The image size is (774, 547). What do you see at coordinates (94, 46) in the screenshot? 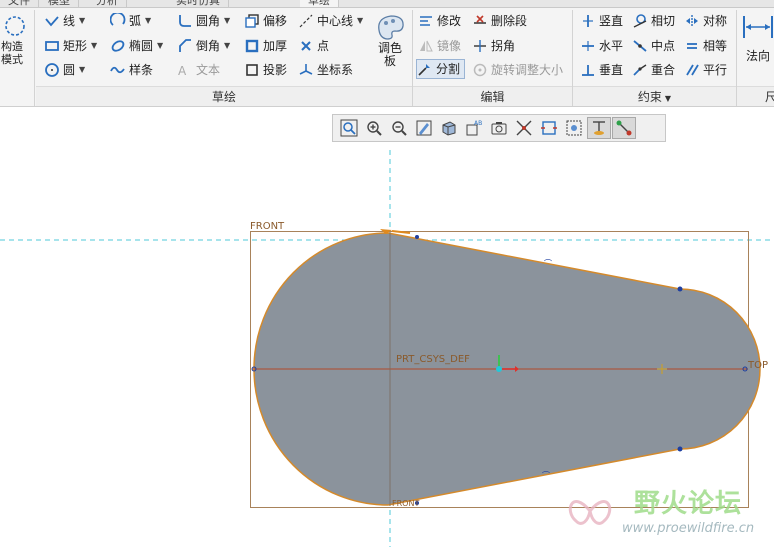
I see `rectangle-dropdown-icon: ▼` at bounding box center [94, 46].